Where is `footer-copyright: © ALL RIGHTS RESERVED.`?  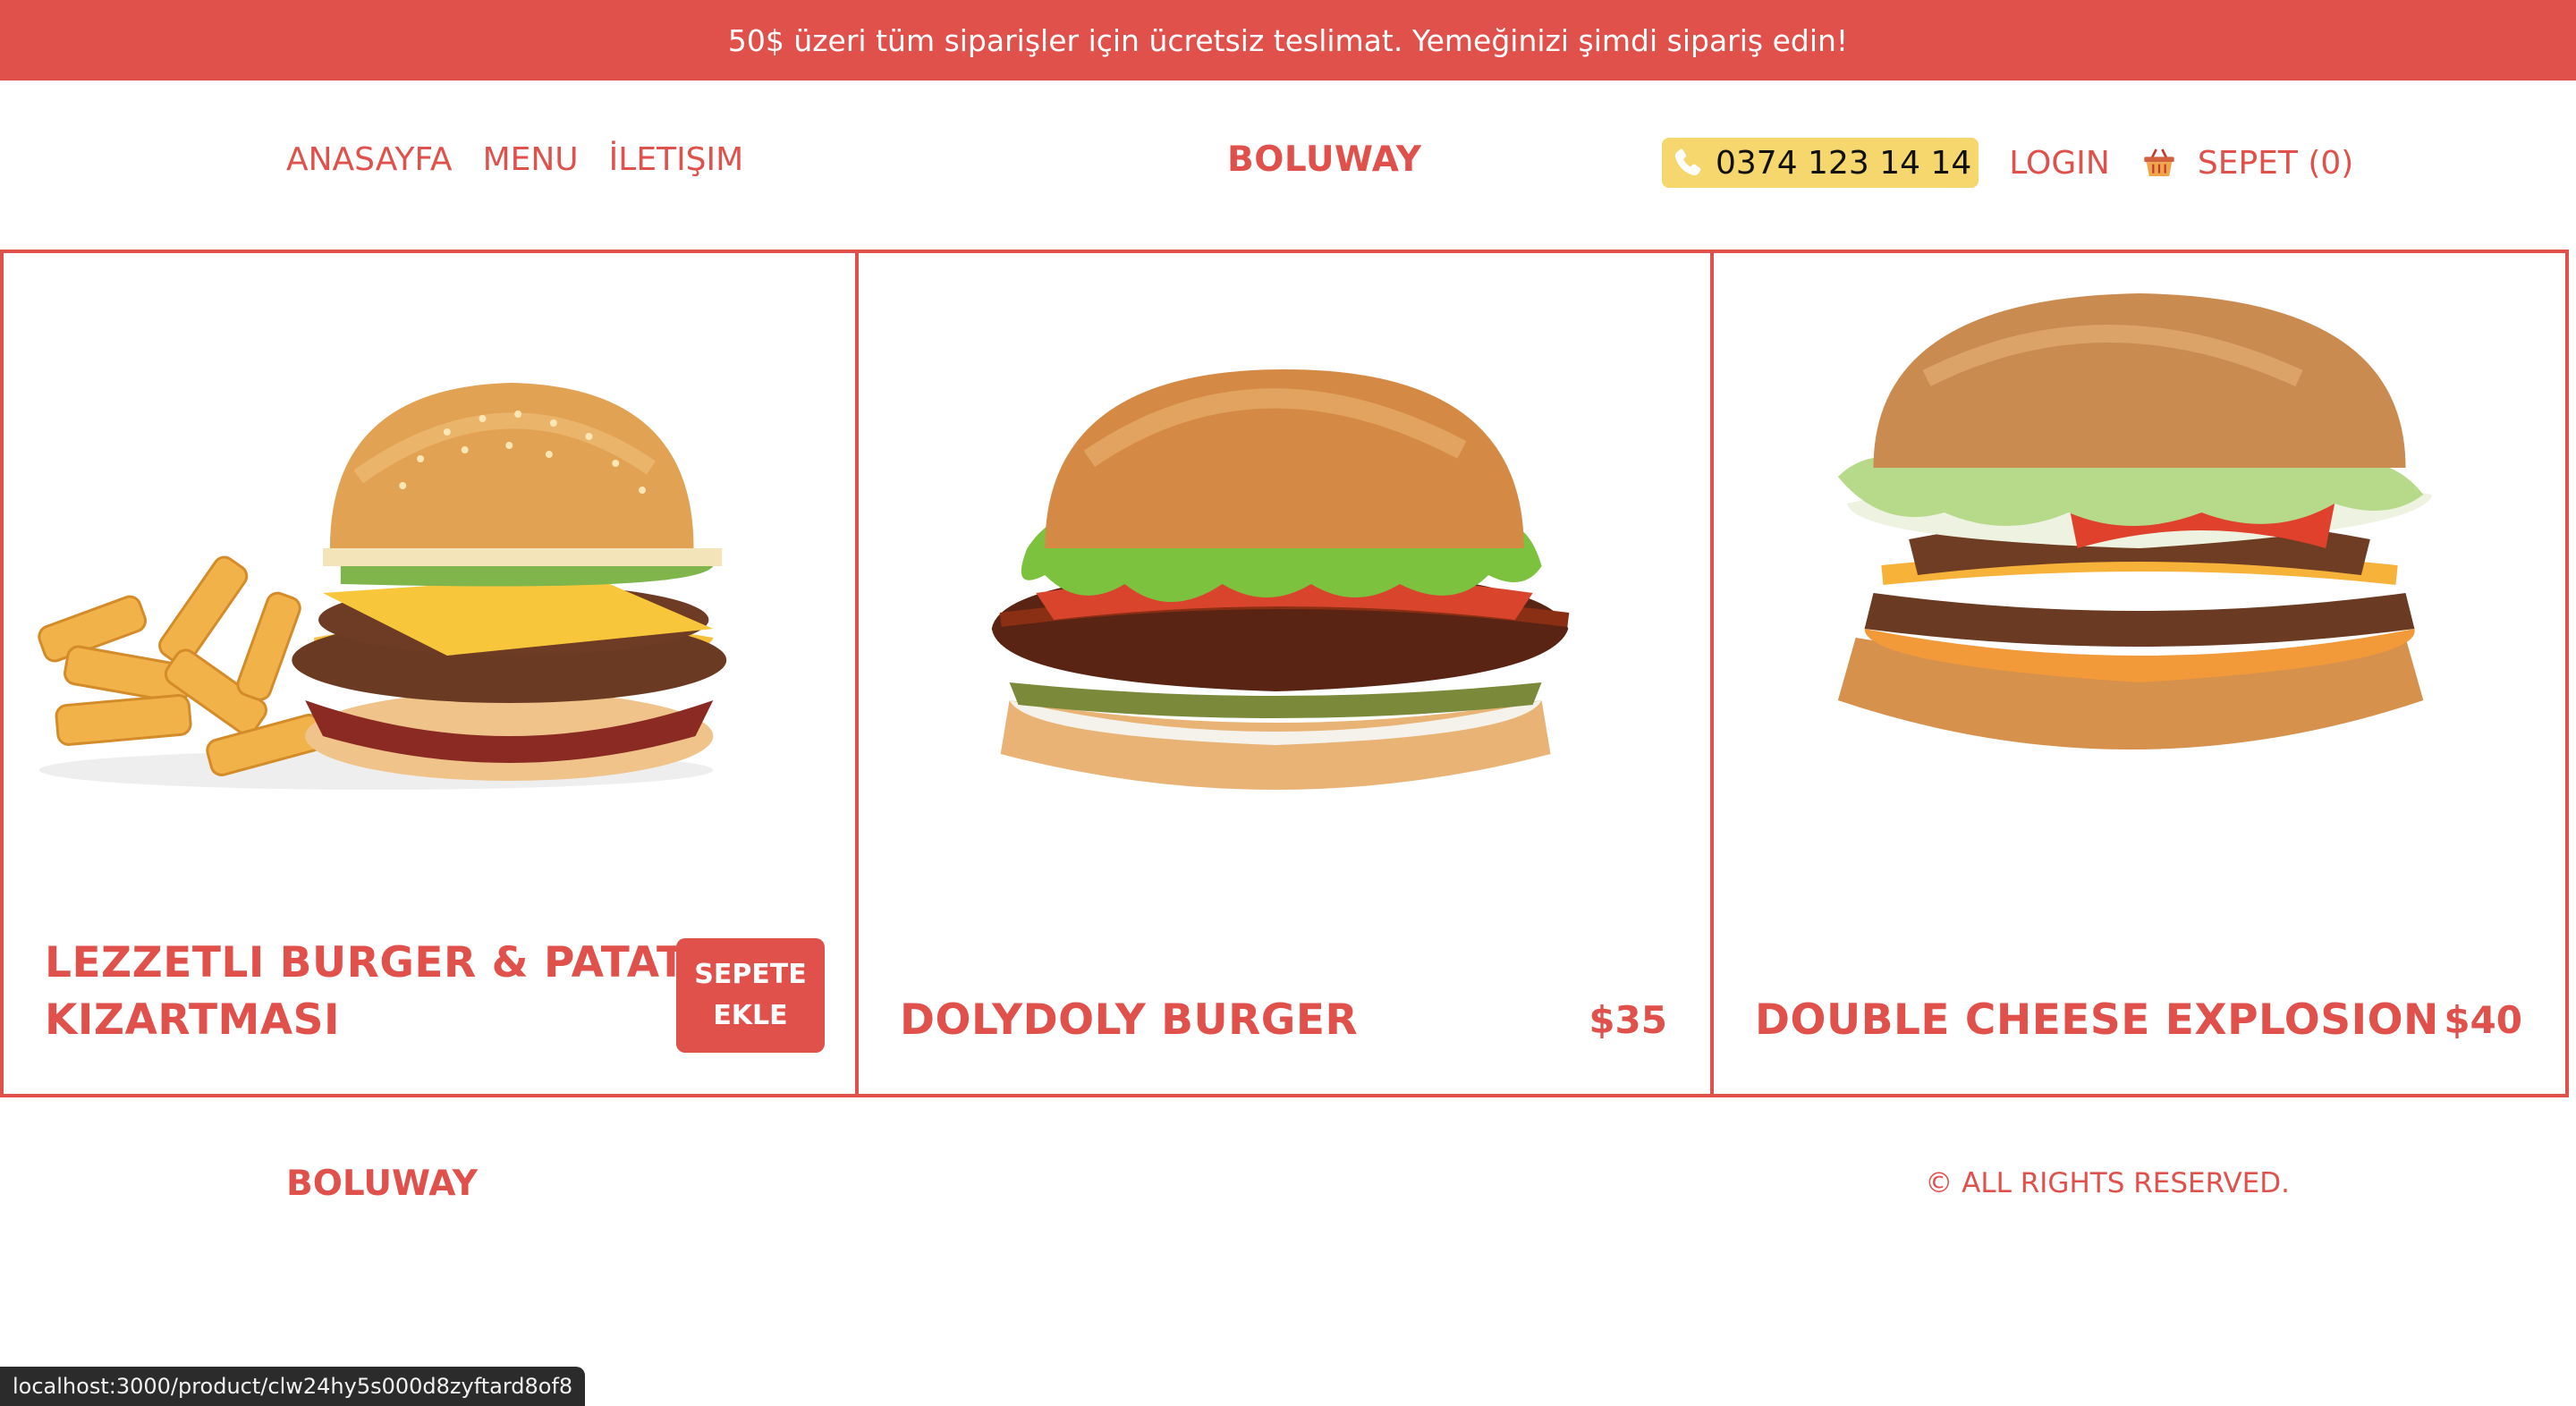 footer-copyright: © ALL RIGHTS RESERVED. is located at coordinates (2107, 1183).